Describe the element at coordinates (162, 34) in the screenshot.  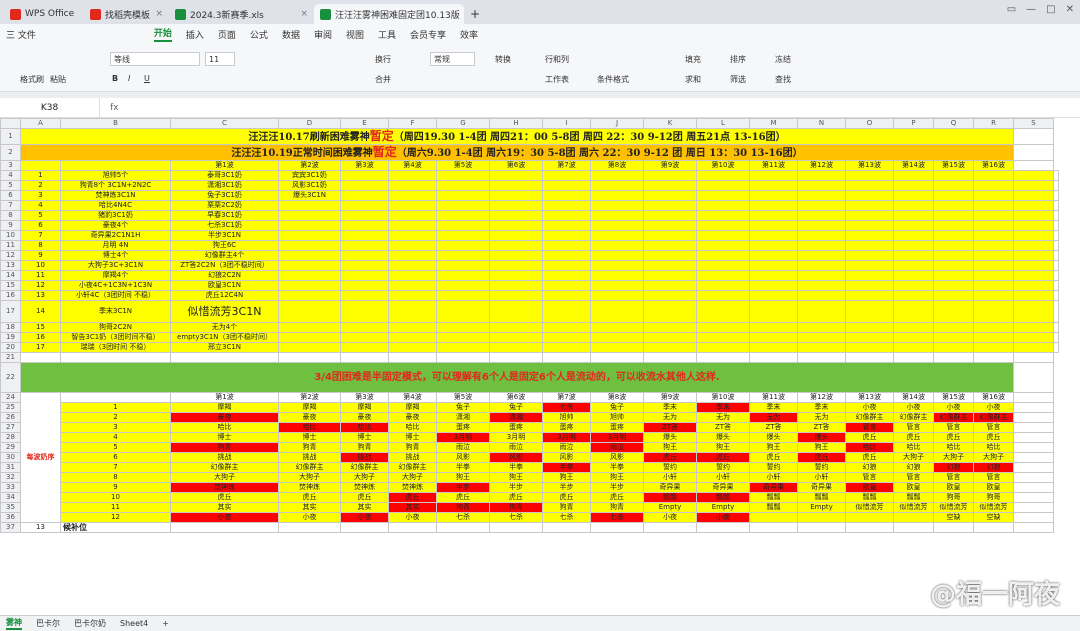
I see `menu-home: 开始` at that location.